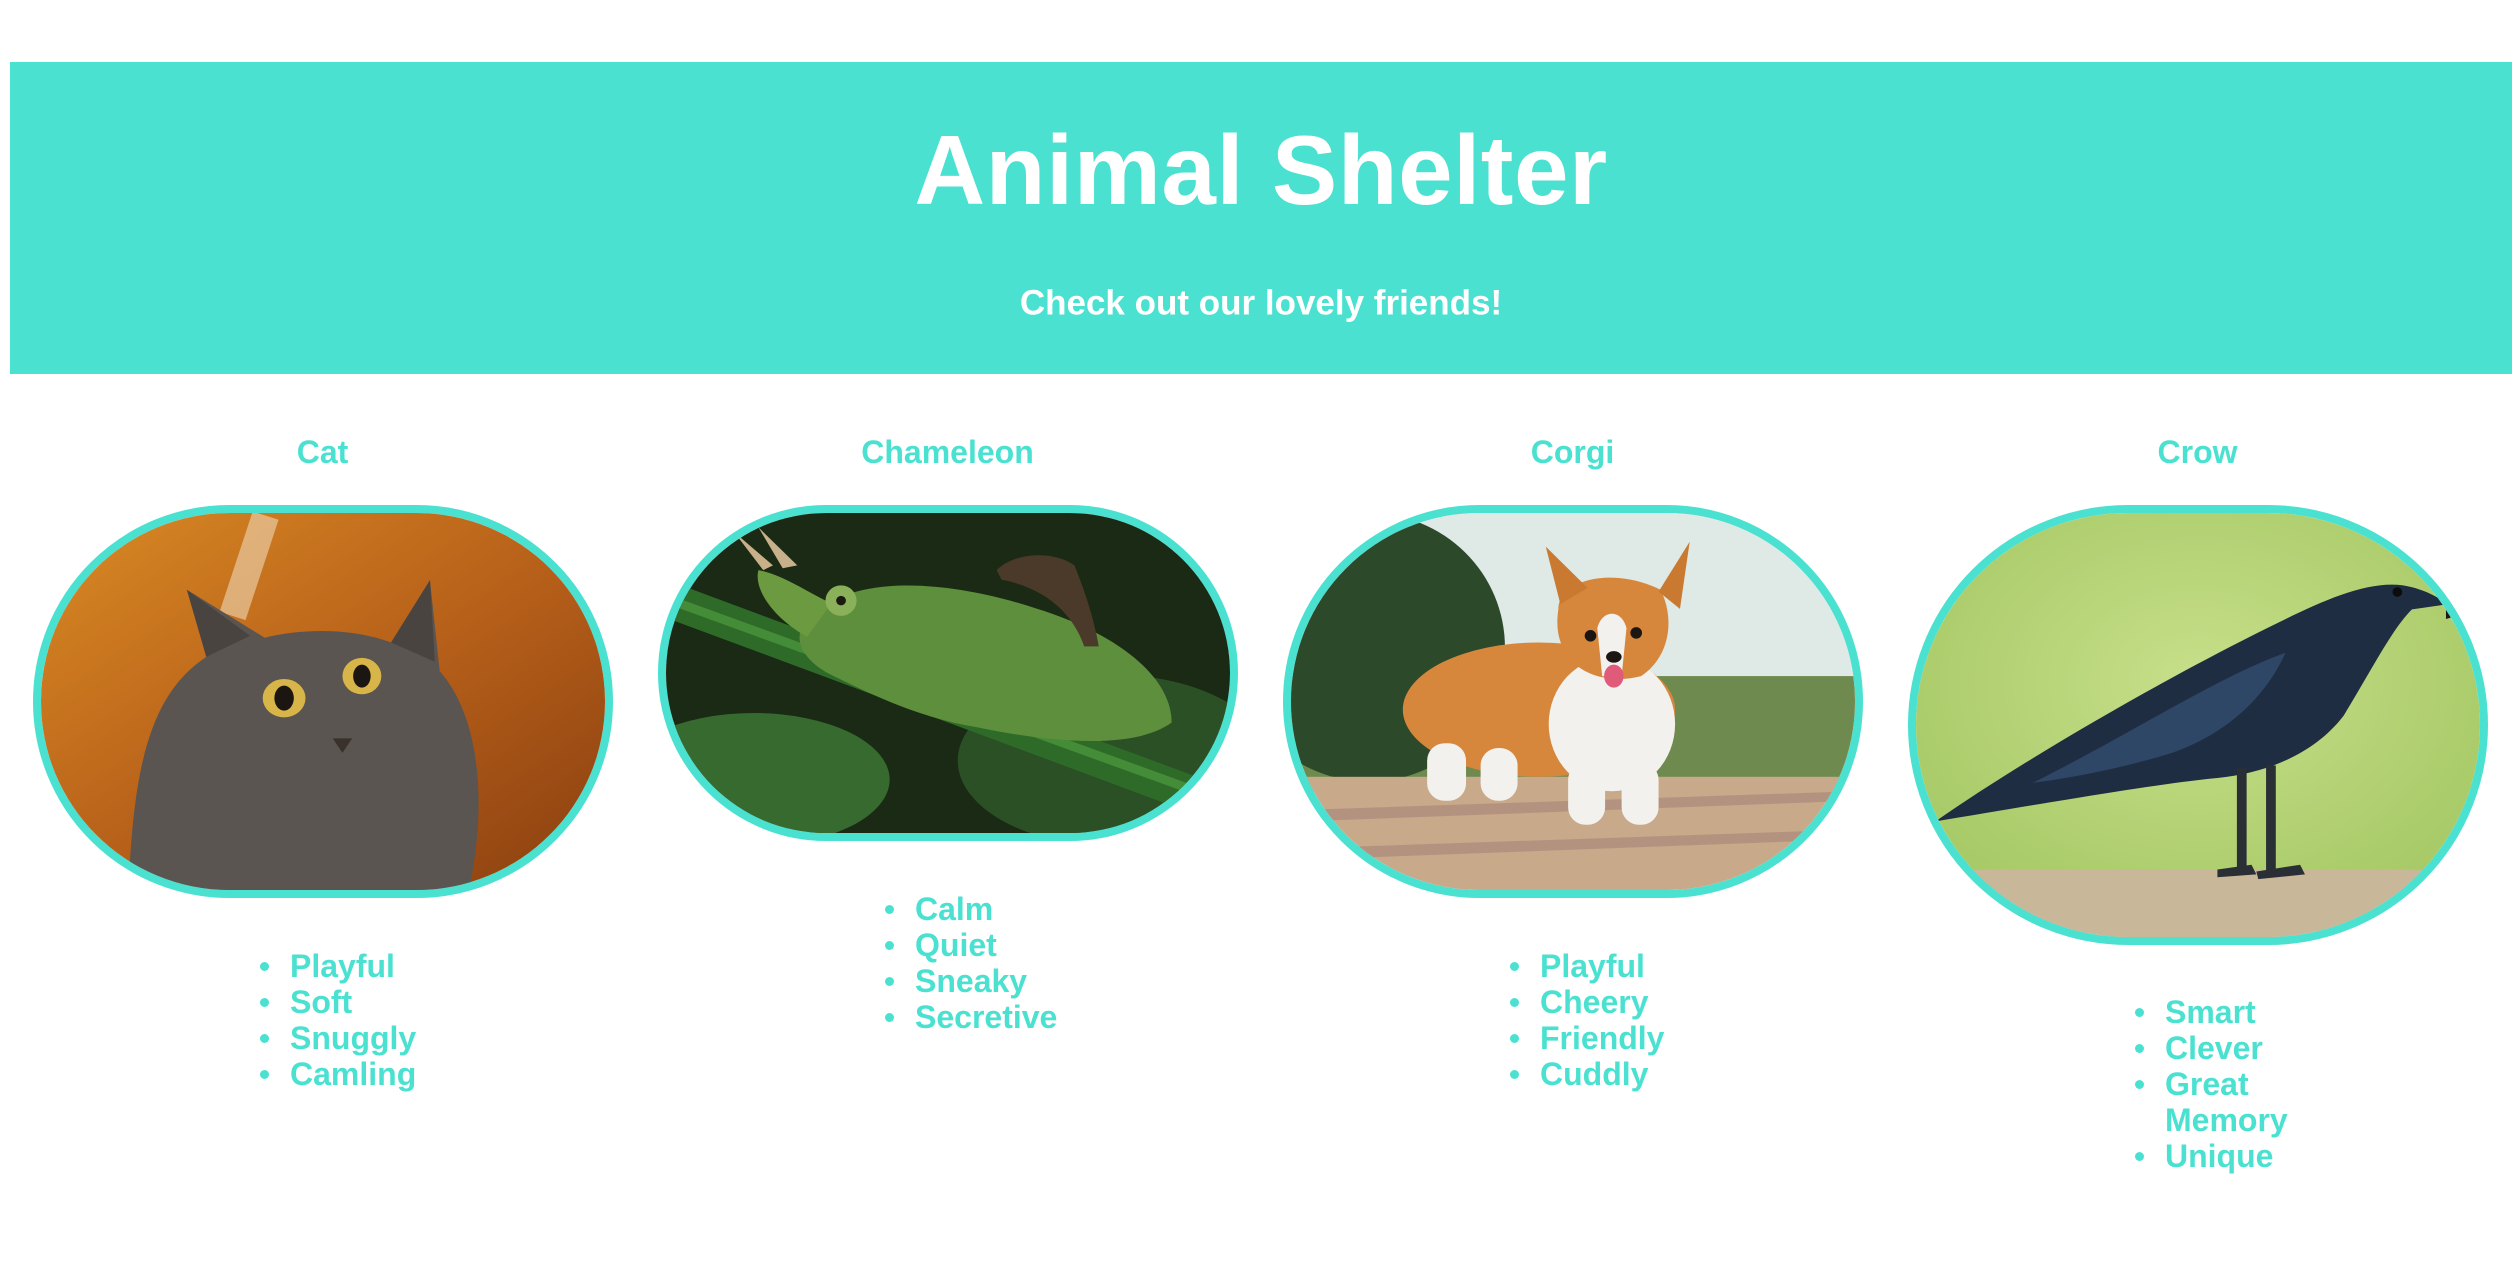 The height and width of the screenshot is (1286, 2520). What do you see at coordinates (2260, 1012) in the screenshot?
I see `list-item: Smart` at bounding box center [2260, 1012].